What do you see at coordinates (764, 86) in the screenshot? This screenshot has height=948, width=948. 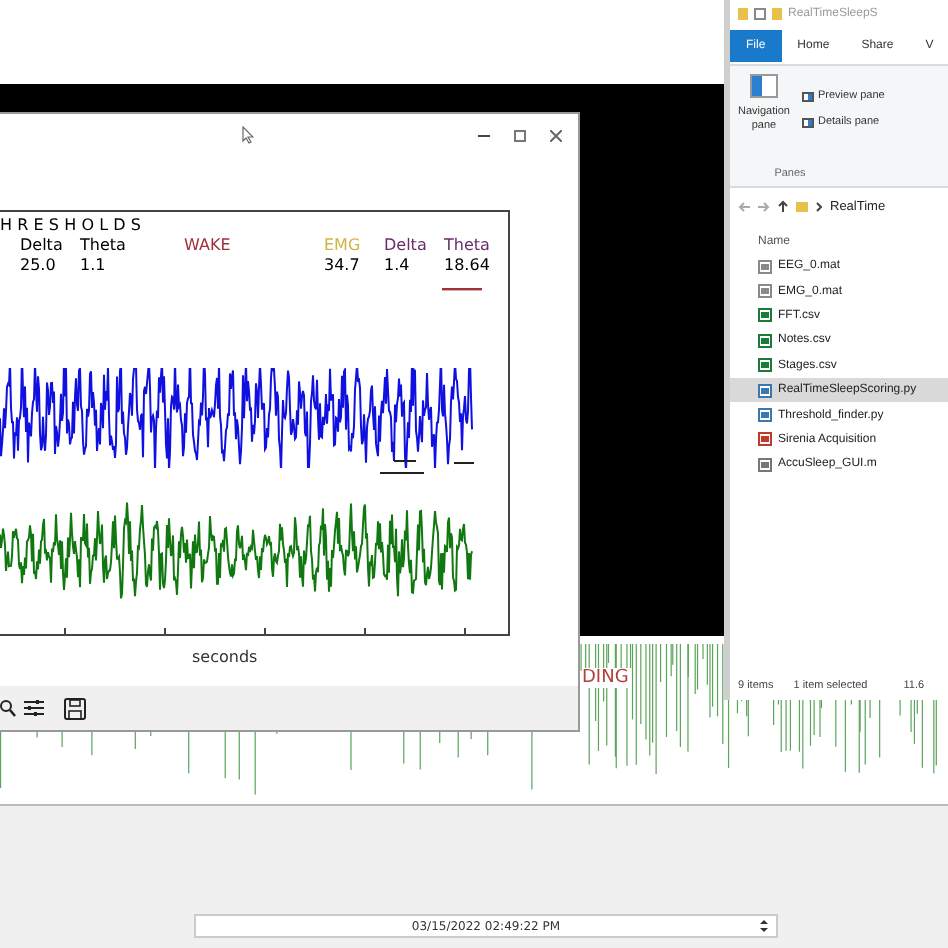 I see `navigation-pane-icon` at bounding box center [764, 86].